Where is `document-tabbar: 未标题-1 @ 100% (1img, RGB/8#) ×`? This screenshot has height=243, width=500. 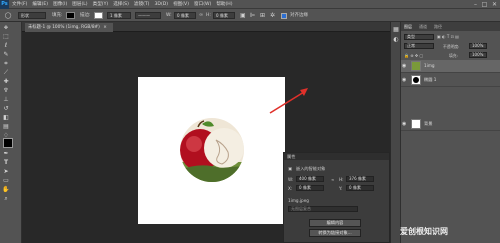
document-tabbar: 未标题-1 @ 100% (1img, RGB/8#) × is located at coordinates (206, 27).